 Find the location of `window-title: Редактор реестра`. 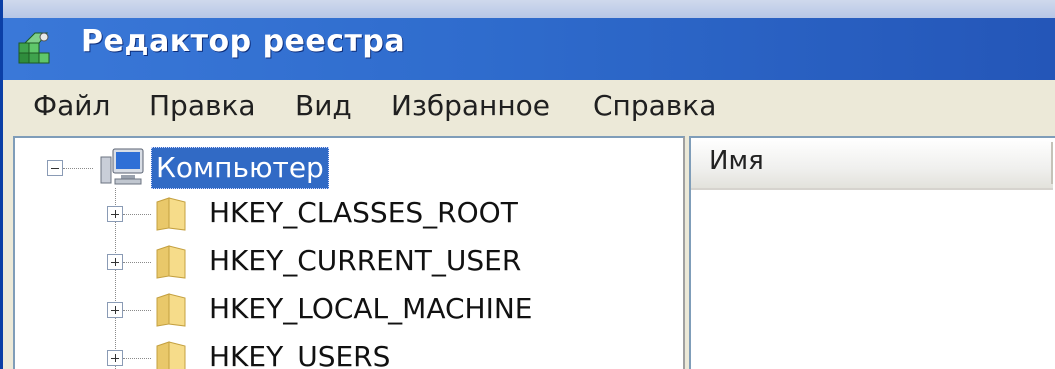

window-title: Редактор реестра is located at coordinates (243, 41).